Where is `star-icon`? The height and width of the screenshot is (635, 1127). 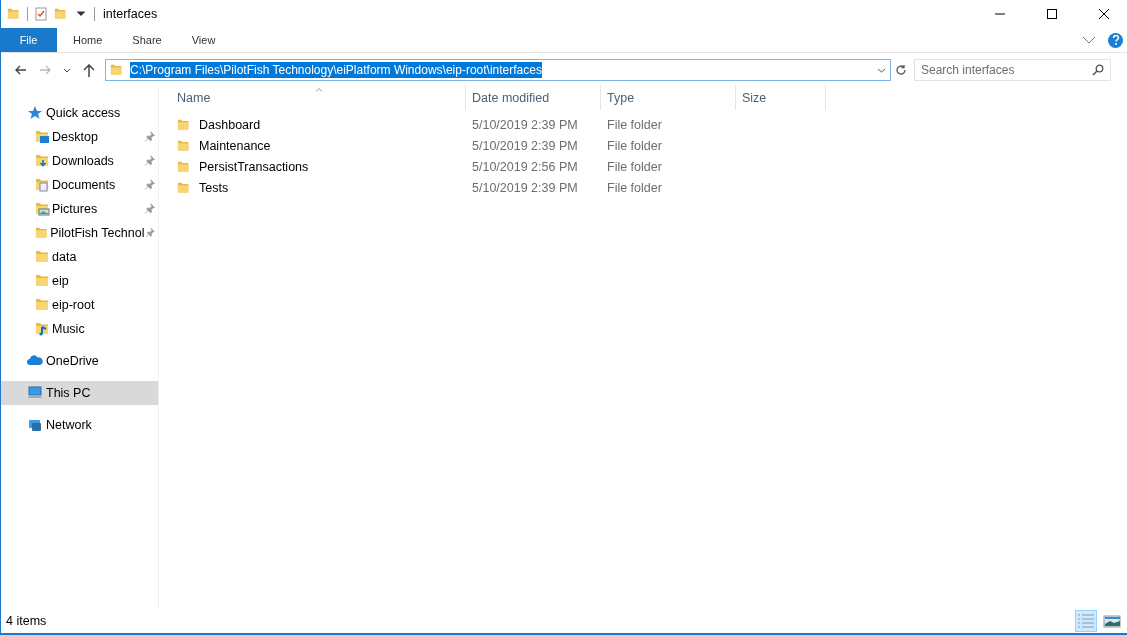 star-icon is located at coordinates (35, 113).